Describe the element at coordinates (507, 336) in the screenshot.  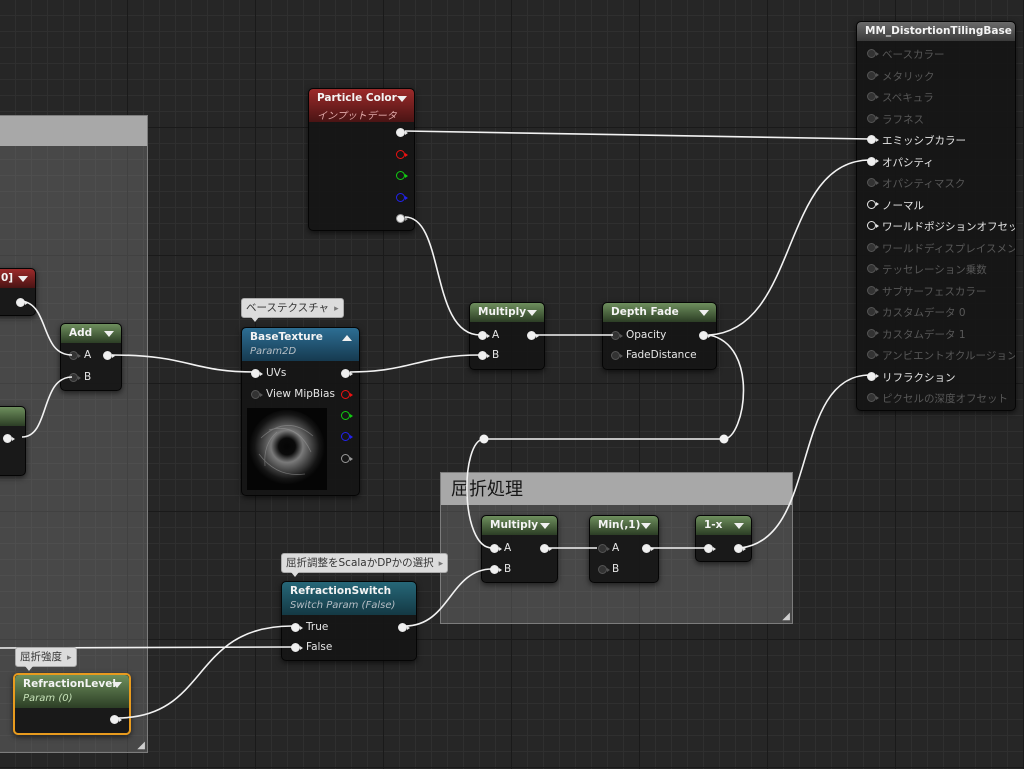
I see `multiply-node: Multiply A B` at that location.